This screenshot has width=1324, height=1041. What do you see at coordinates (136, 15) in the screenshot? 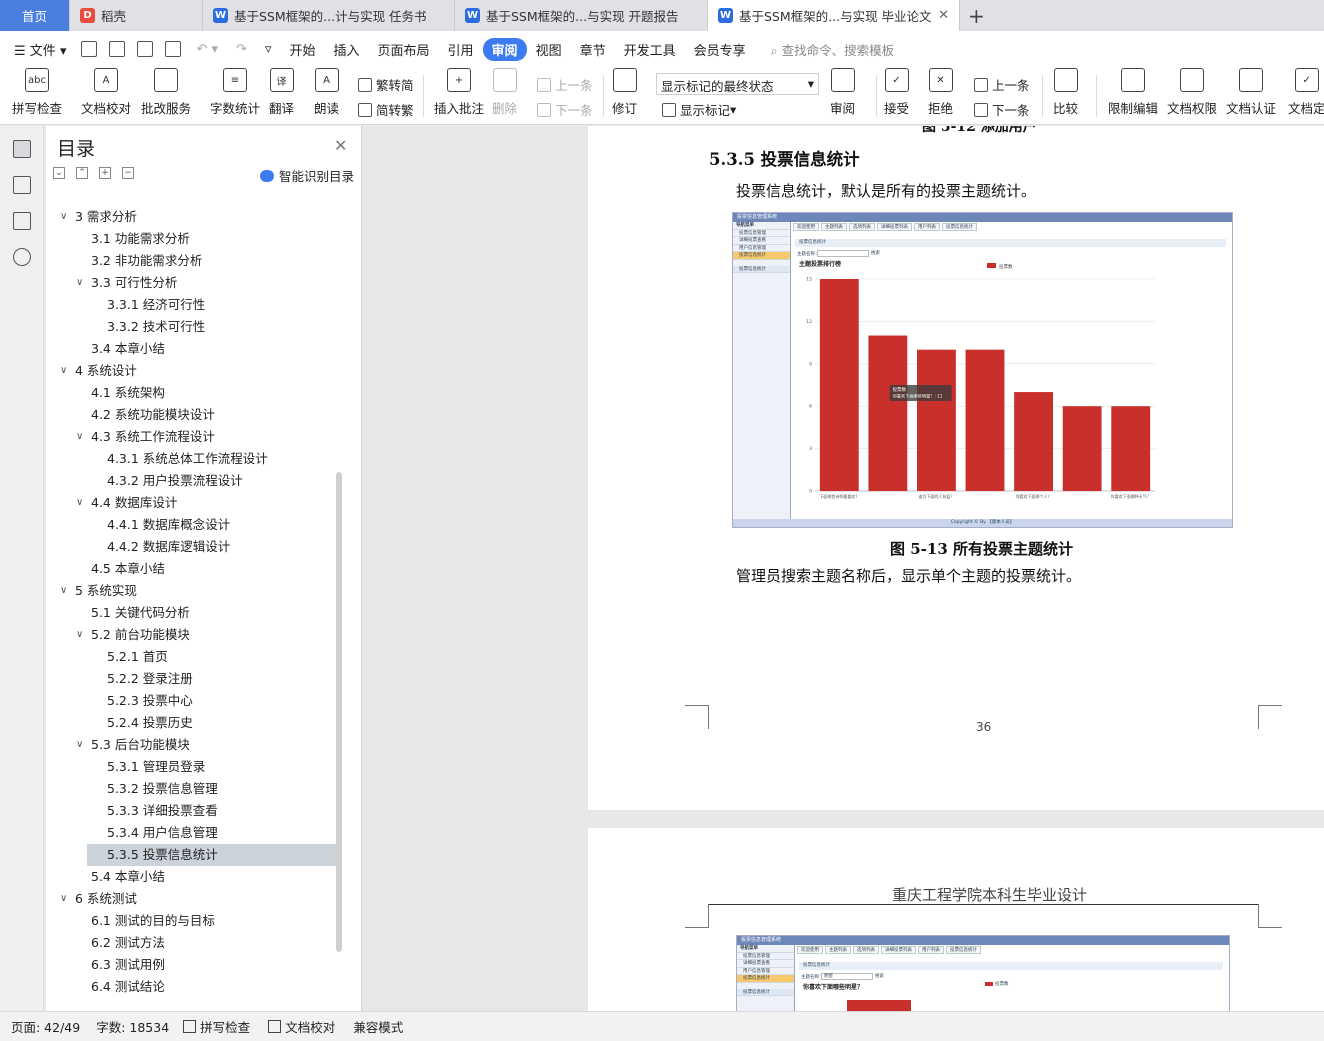
I see `tab-daoke: D 稻壳` at bounding box center [136, 15].